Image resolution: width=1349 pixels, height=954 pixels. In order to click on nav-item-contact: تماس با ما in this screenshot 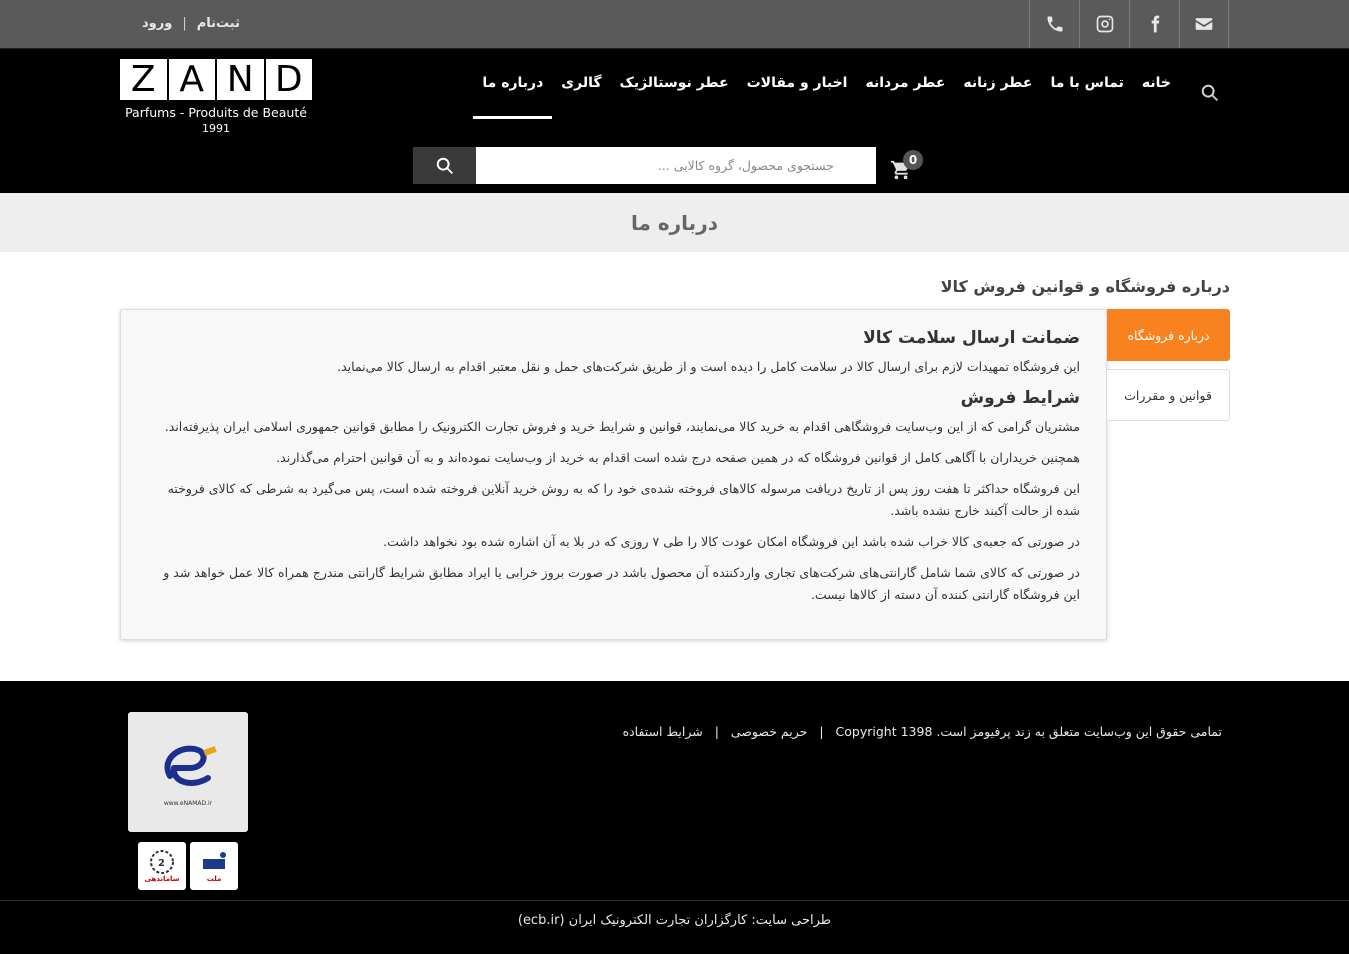, I will do `click(1087, 89)`.